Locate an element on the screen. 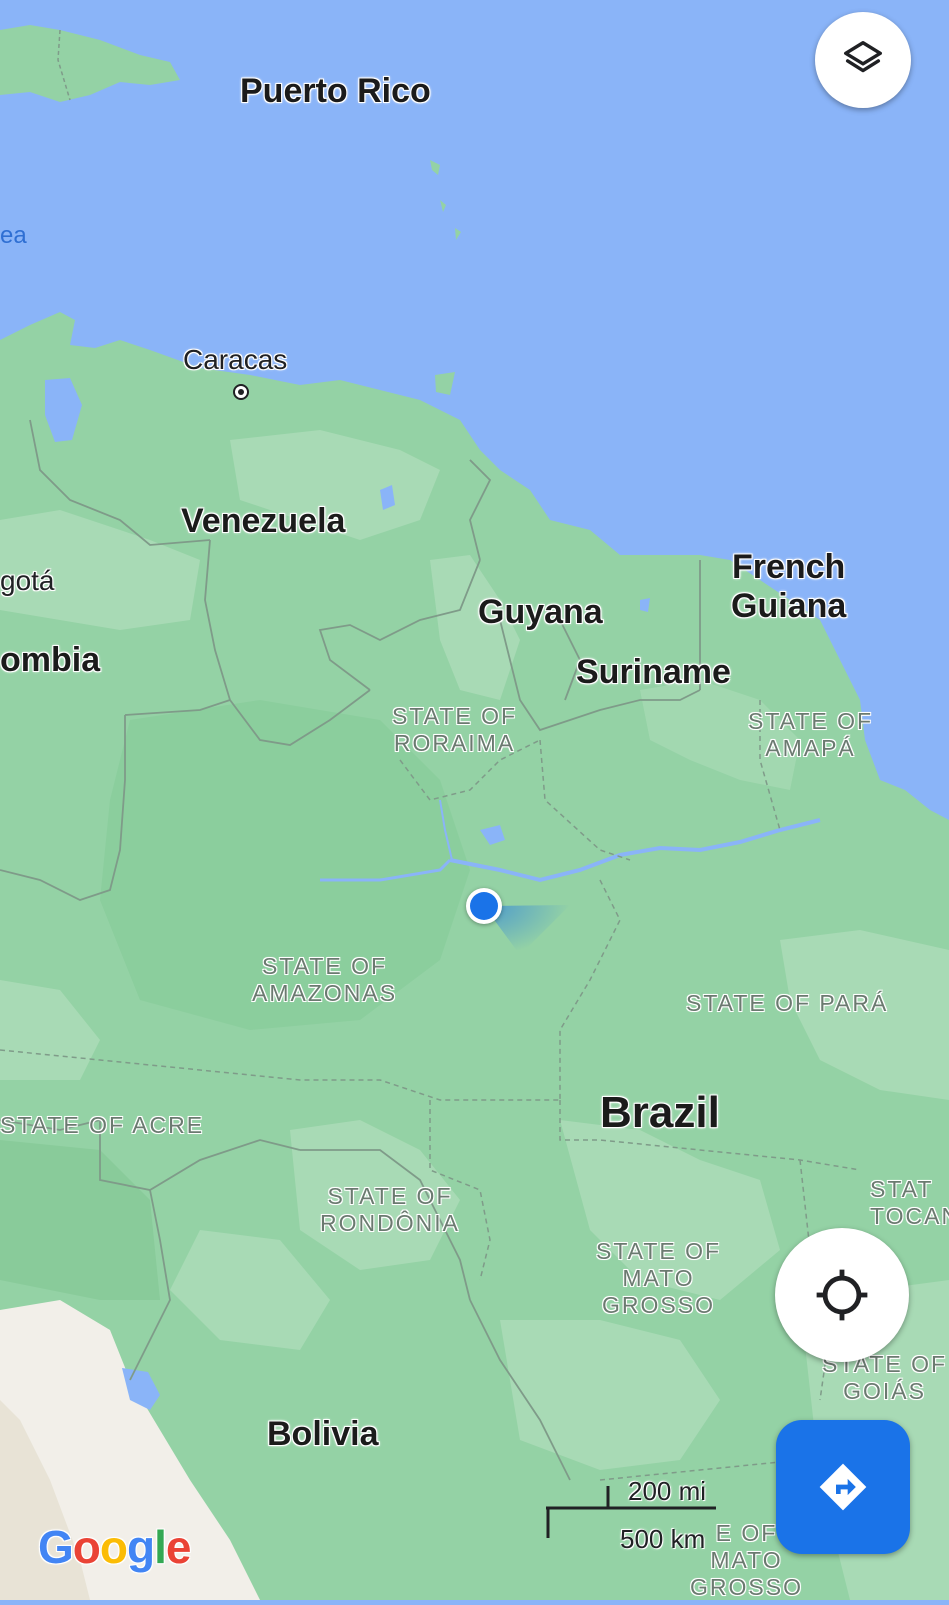 Image resolution: width=949 pixels, height=1605 pixels. google-logo-letter: l is located at coordinates (160, 1547).